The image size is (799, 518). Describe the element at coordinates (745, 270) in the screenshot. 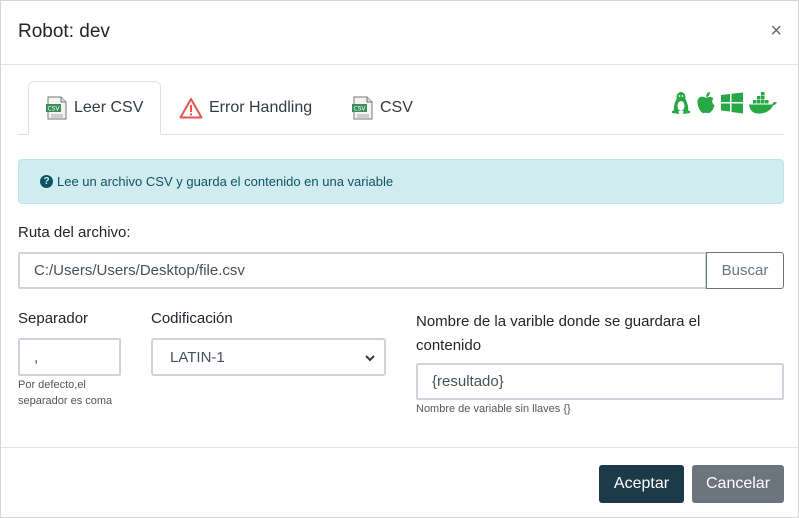

I see `browse-button: Buscar` at that location.